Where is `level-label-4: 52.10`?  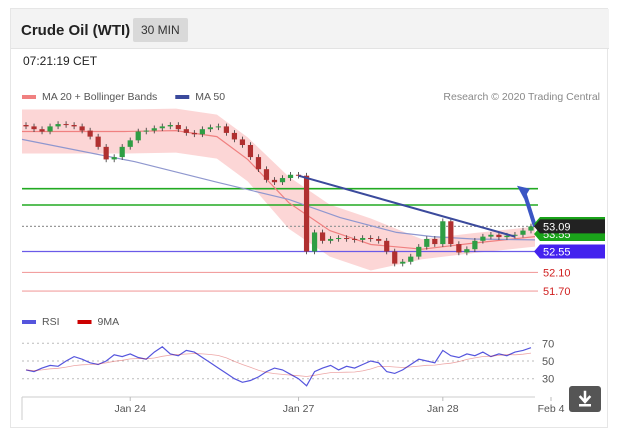 level-label-4: 52.10 is located at coordinates (557, 273).